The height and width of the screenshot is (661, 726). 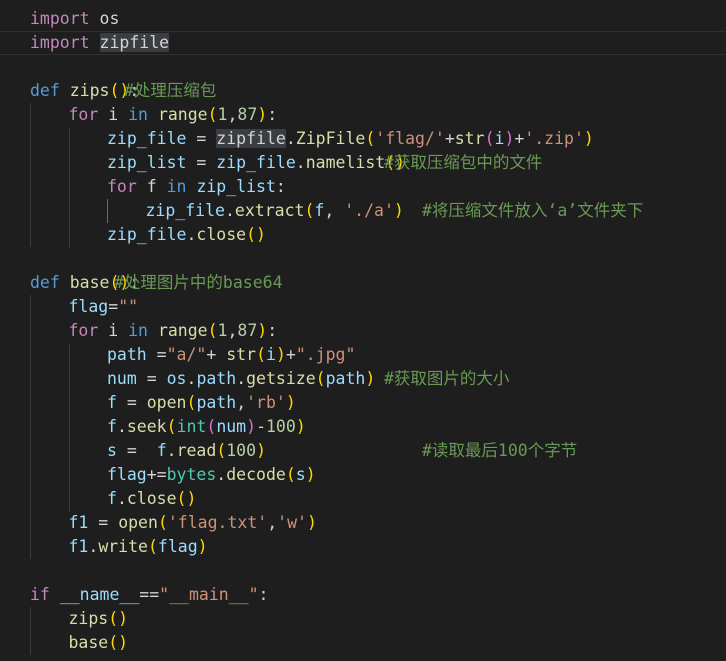 I want to click on code-comment: #处理图片中的base64, so click(x=198, y=282).